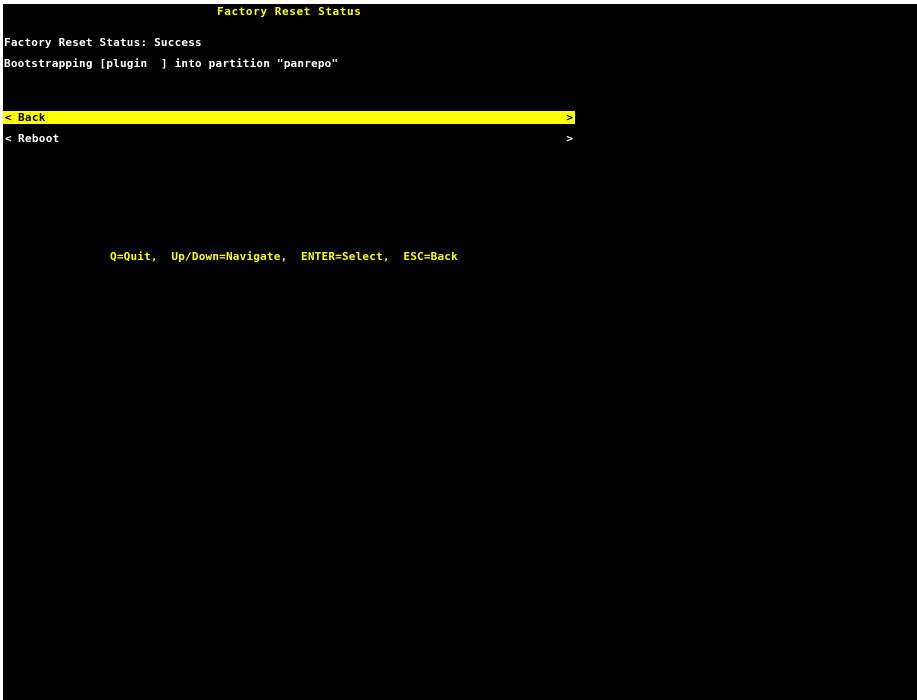 The height and width of the screenshot is (700, 917). Describe the element at coordinates (32, 117) in the screenshot. I see `menu-item-label: Back` at that location.